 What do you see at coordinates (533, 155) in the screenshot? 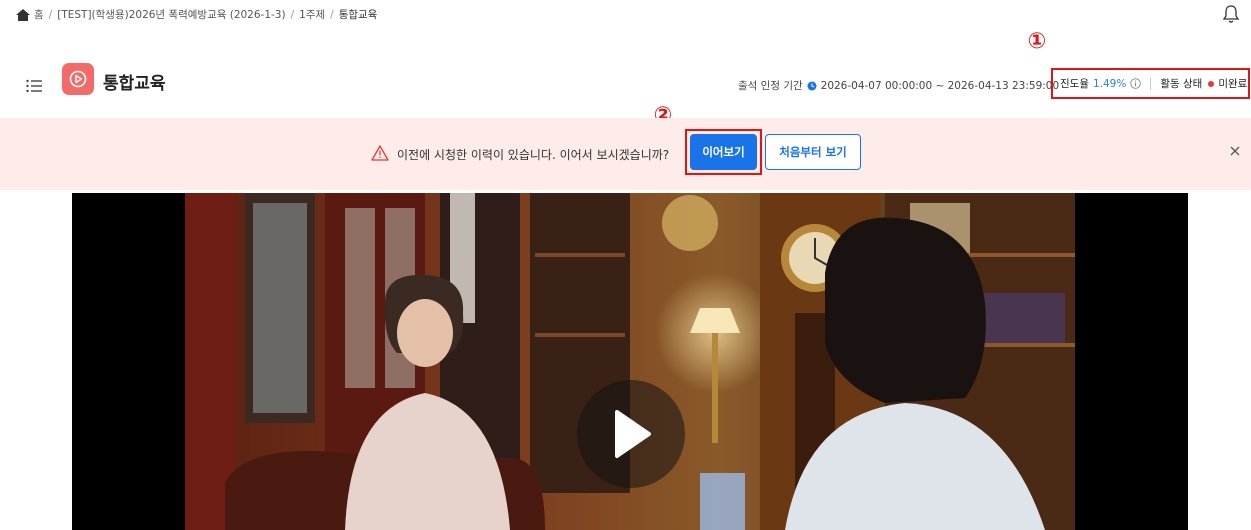
I see `banner-message: 이전에 시청한 이력이 있습니다. 이어서 보시겠습니까?` at bounding box center [533, 155].